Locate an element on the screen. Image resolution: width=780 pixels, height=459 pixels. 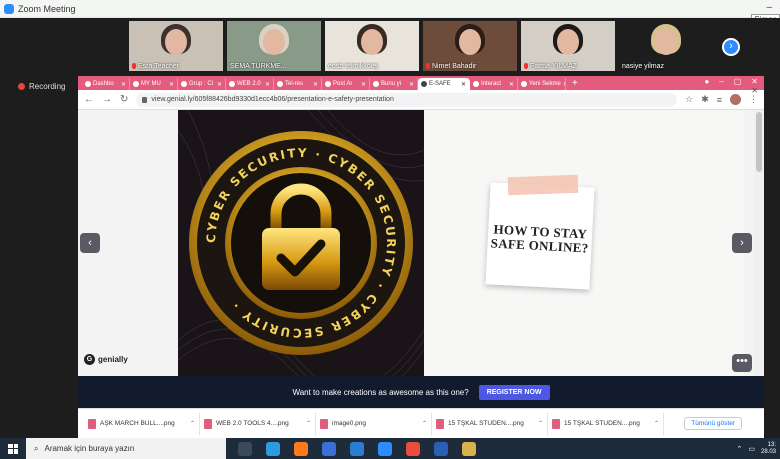
firefox-icon is located at coordinates (301, 448).